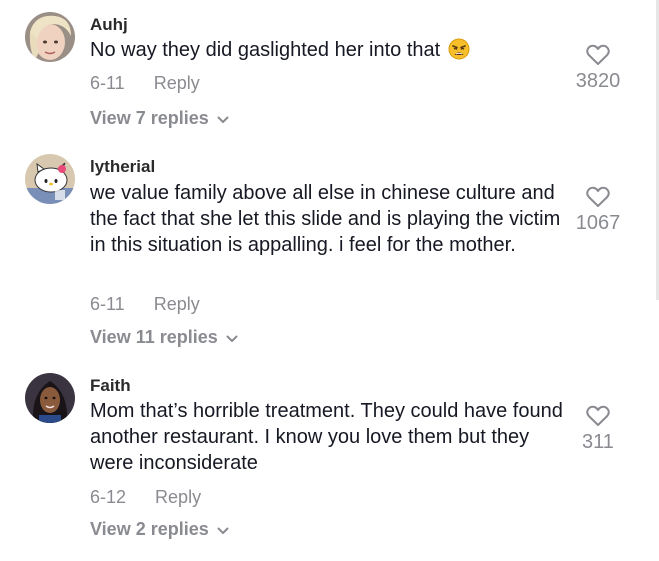  I want to click on weary-face-emoji-icon, so click(459, 52).